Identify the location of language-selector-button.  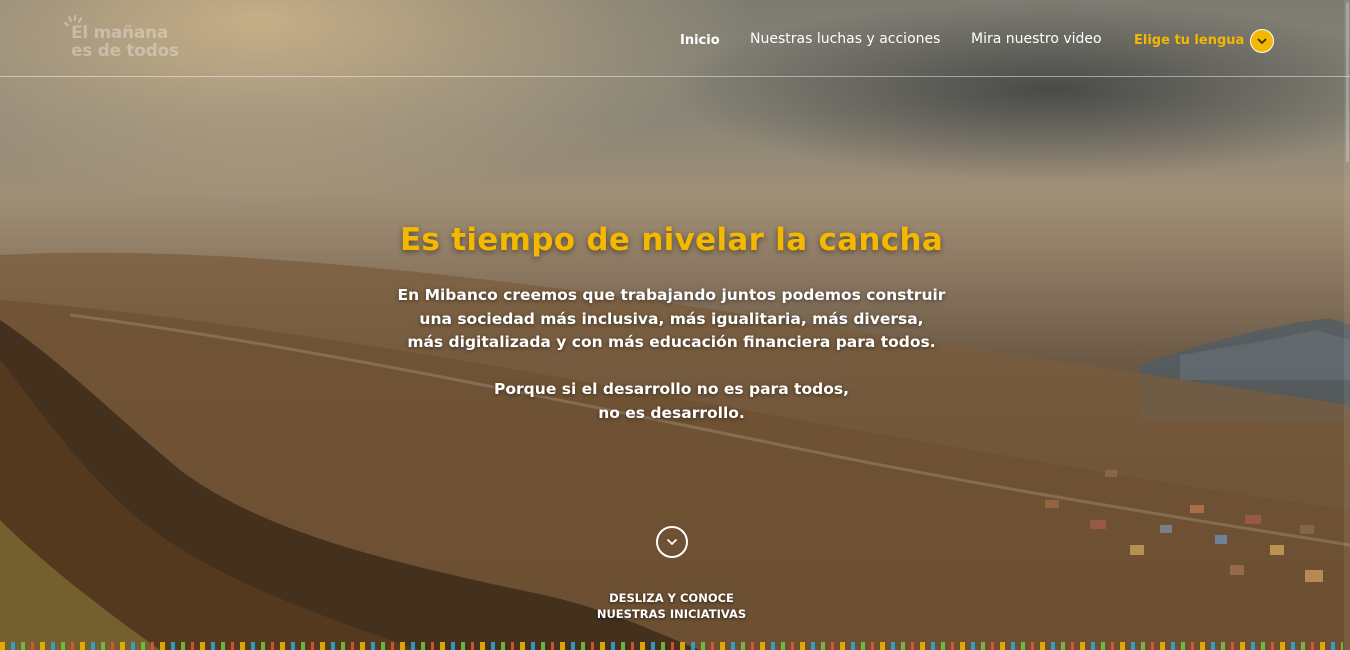
(1262, 41).